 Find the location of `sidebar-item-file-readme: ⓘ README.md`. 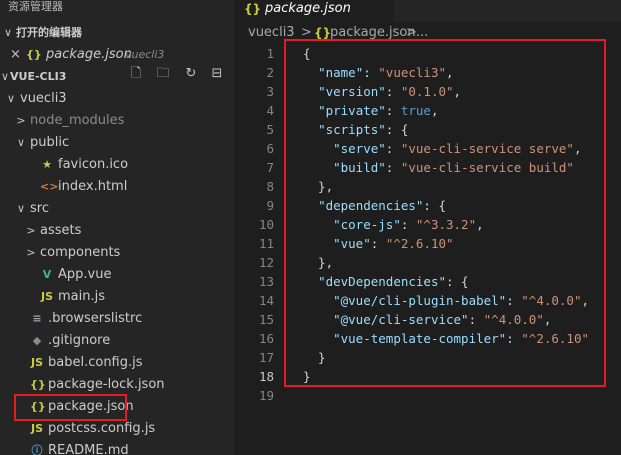

sidebar-item-file-readme: ⓘ README.md is located at coordinates (117, 447).